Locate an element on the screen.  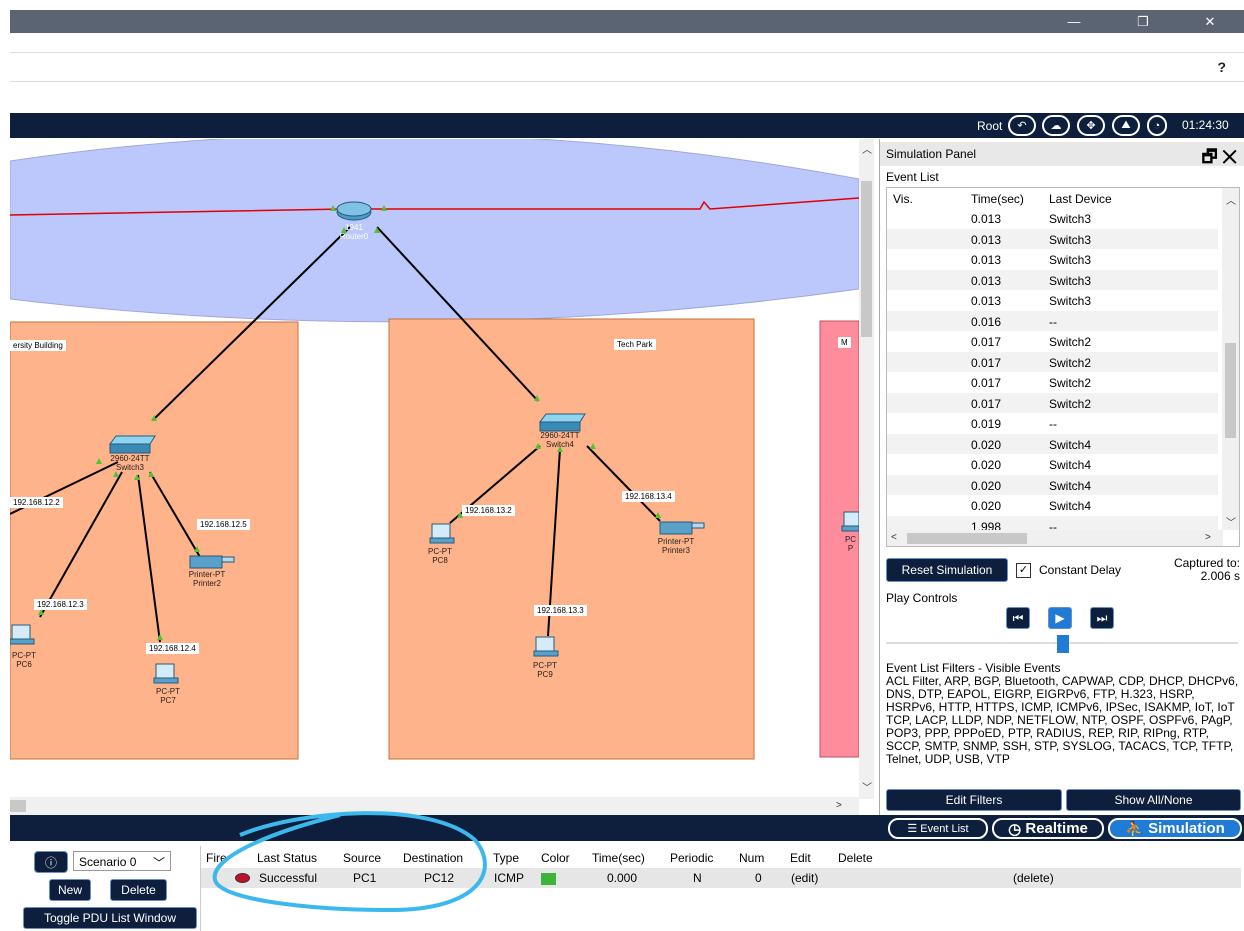
play-button: ▶ is located at coordinates (1060, 618).